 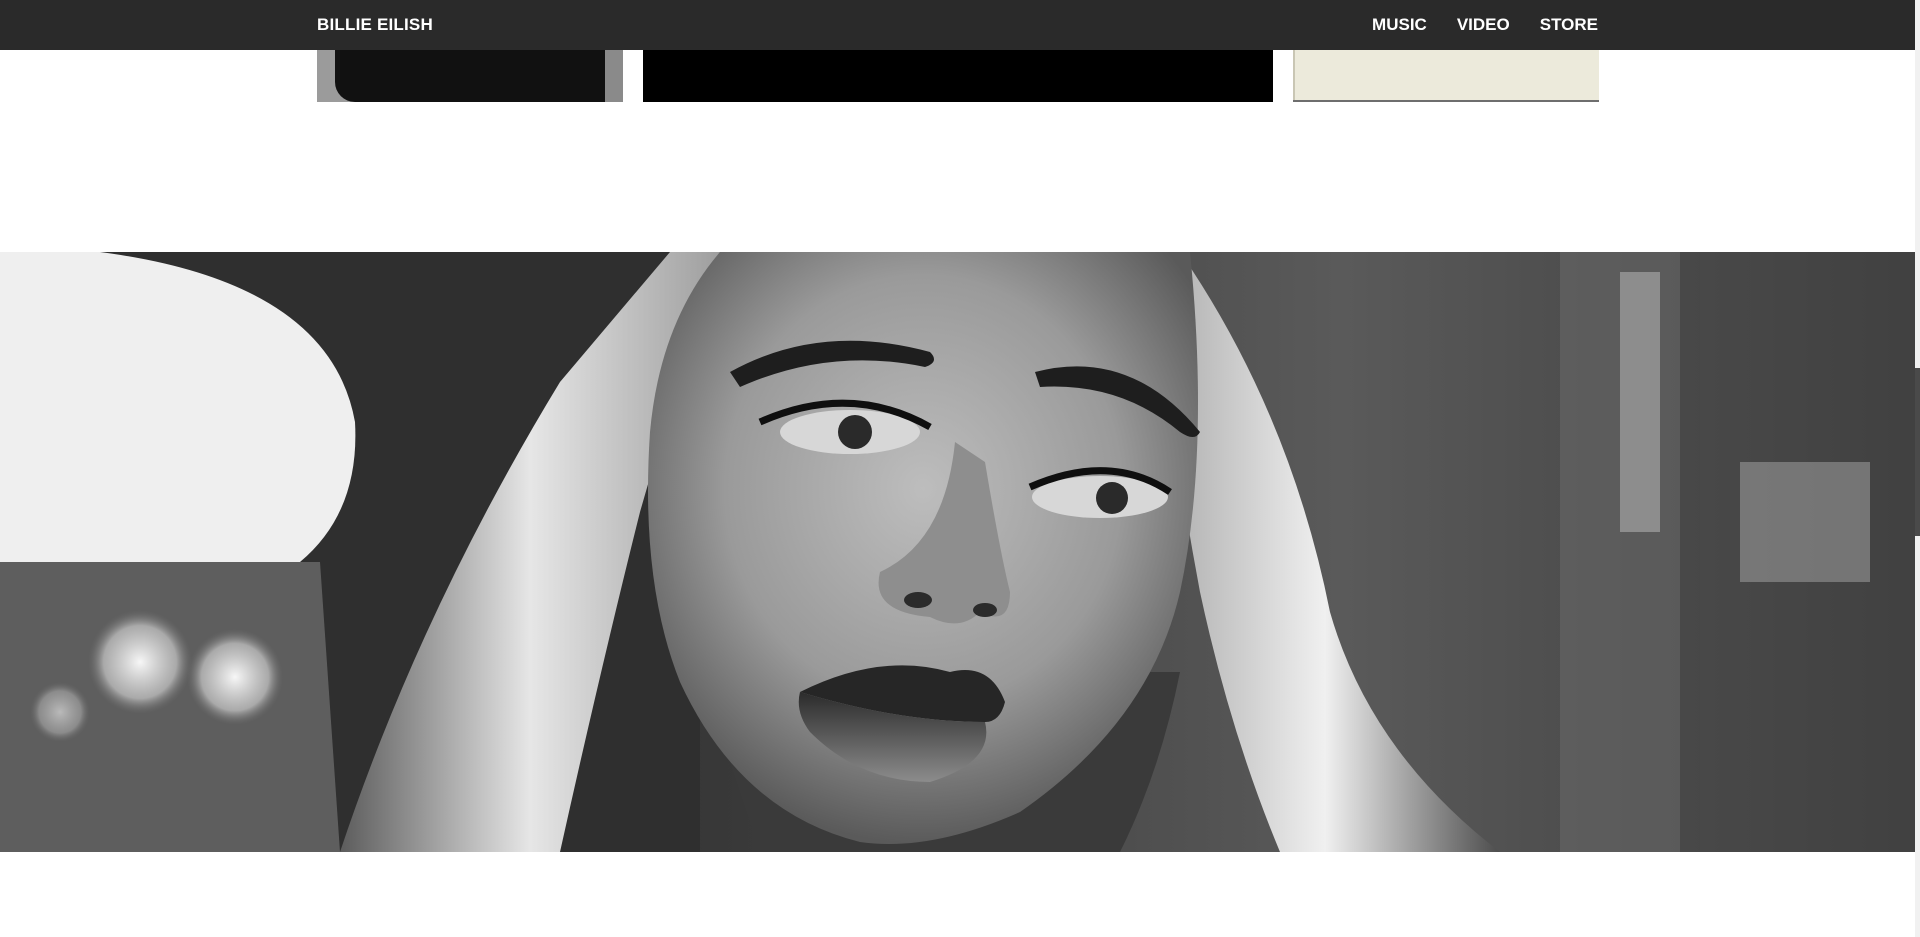 I want to click on page-scrollbar, so click(x=1917, y=468).